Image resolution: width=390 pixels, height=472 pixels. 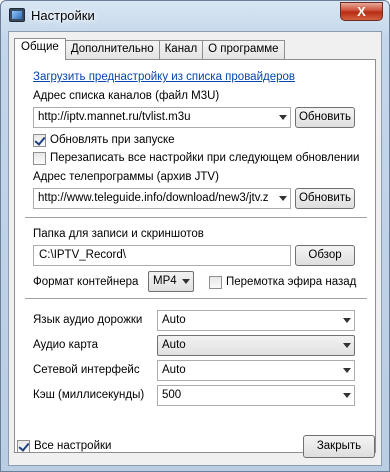 I want to click on playlist-url-combo: http://iptv.mannet.ru/tvlist.m3u, so click(x=162, y=117).